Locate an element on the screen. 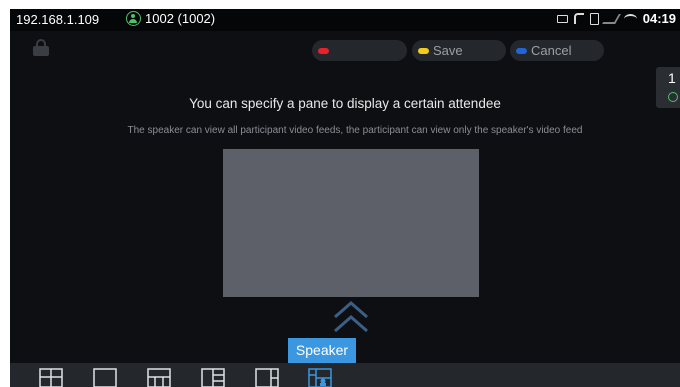 The image size is (680, 387). save-label: Save is located at coordinates (448, 50).